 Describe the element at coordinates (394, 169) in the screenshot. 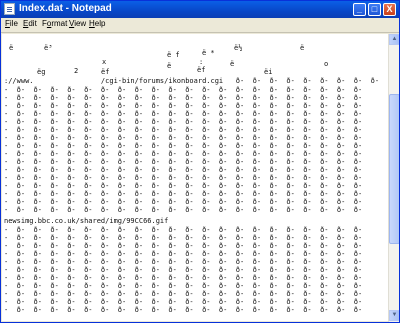

I see `scroll-thumb` at that location.